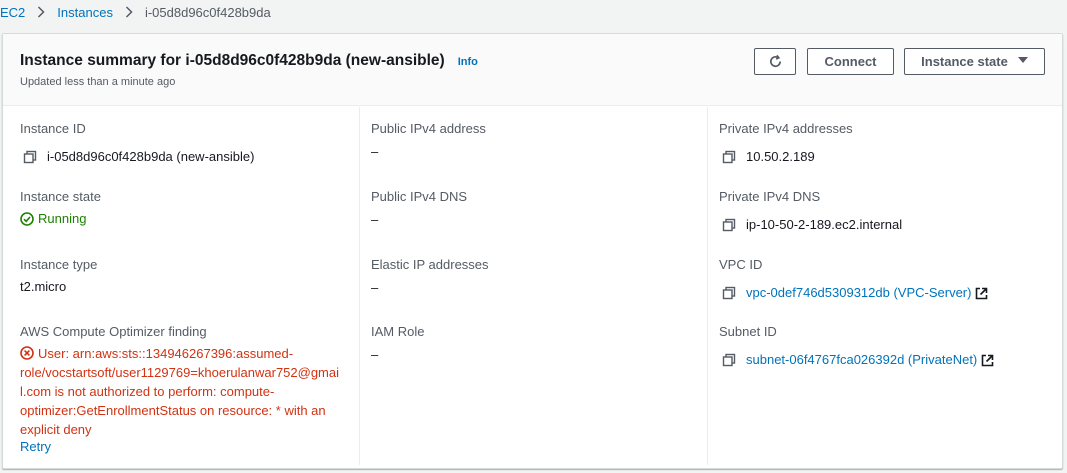 Image resolution: width=1067 pixels, height=473 pixels. What do you see at coordinates (468, 62) in the screenshot?
I see `info-link: Info` at bounding box center [468, 62].